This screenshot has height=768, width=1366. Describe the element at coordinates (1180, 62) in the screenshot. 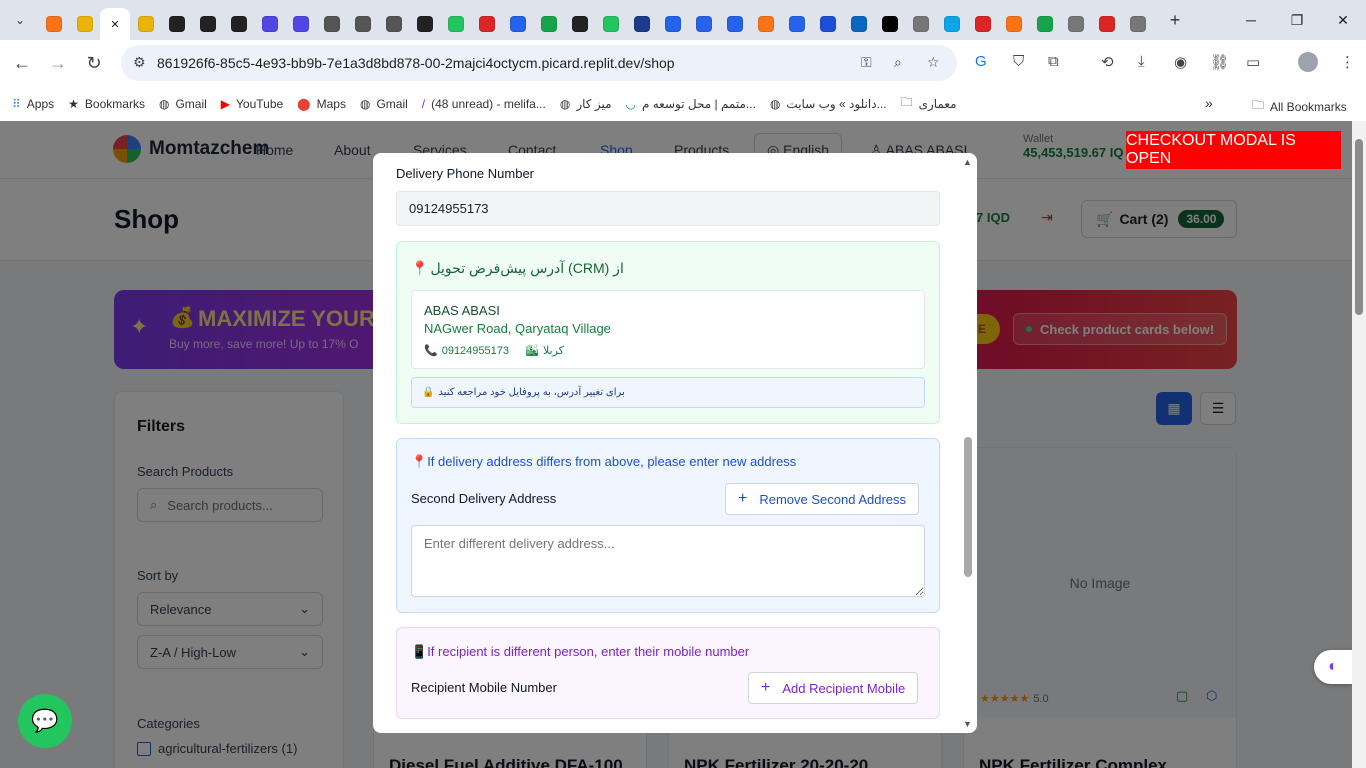

I see `screenshot-icon: ◉` at that location.